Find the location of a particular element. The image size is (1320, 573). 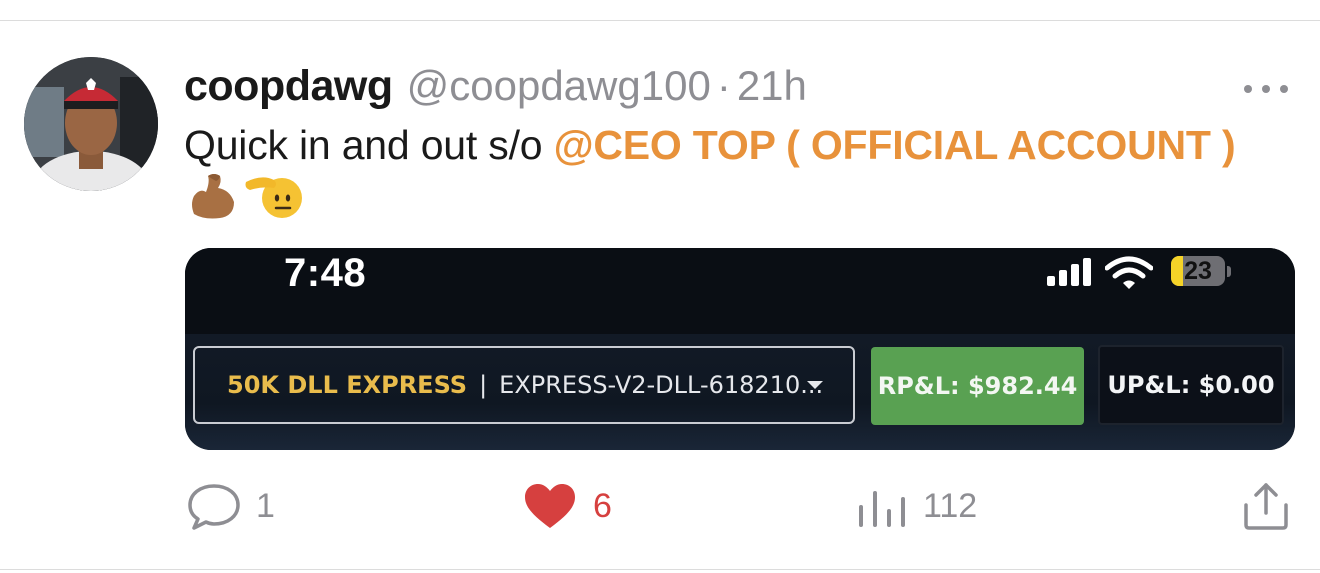

like-count: 6 is located at coordinates (602, 505).